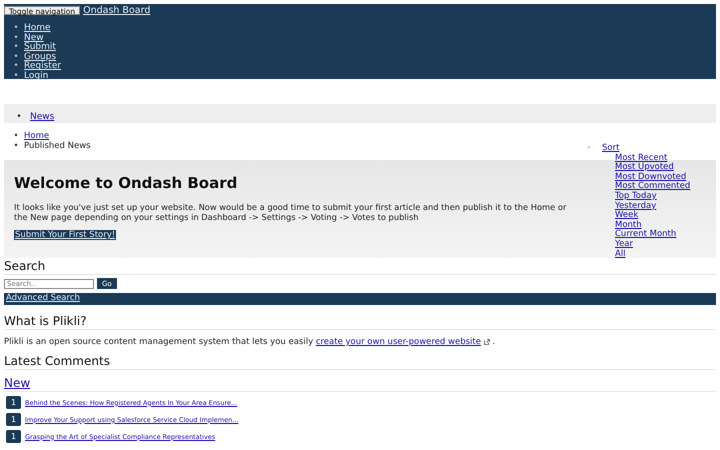  I want to click on welcome-title: Welcome to Ondash Board, so click(126, 182).